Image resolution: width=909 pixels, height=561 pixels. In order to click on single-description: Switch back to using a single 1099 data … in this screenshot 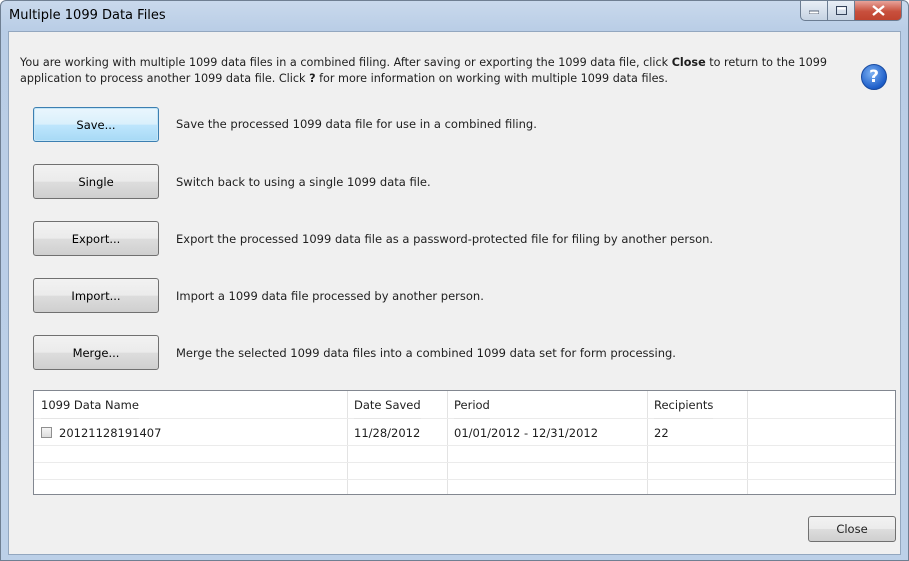, I will do `click(303, 182)`.